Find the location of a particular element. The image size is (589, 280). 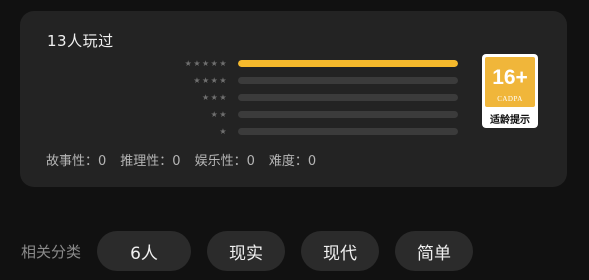

rating-row-5: ★★★★★ is located at coordinates (316, 63).